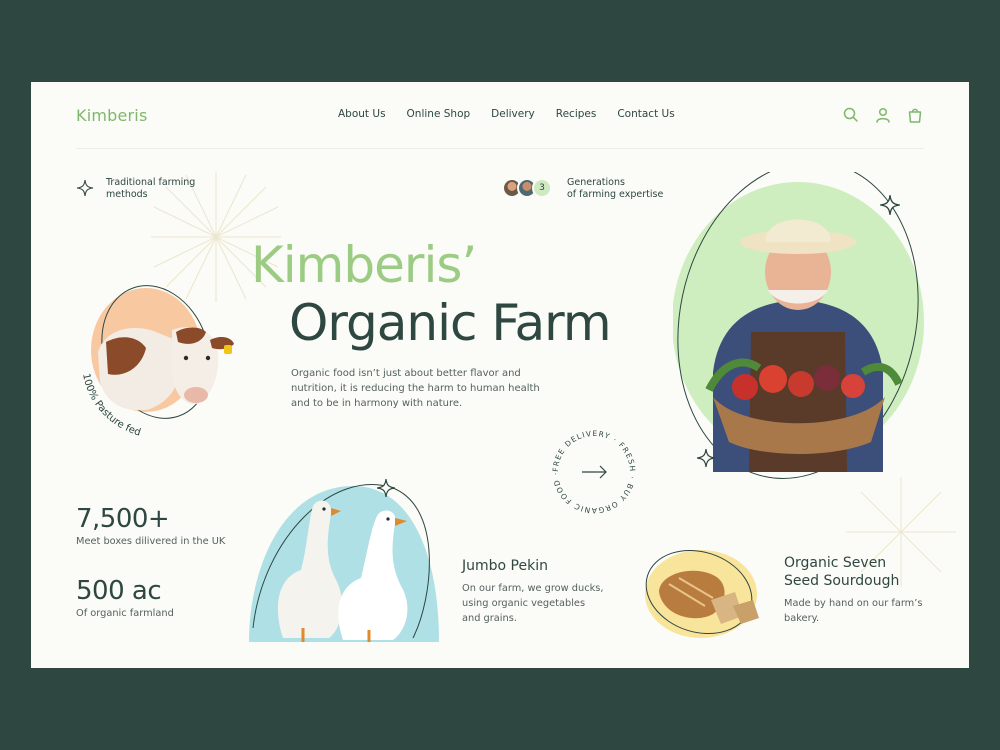 The width and height of the screenshot is (1000, 750). Describe the element at coordinates (835, 563) in the screenshot. I see `title-line: Organic Seven` at that location.